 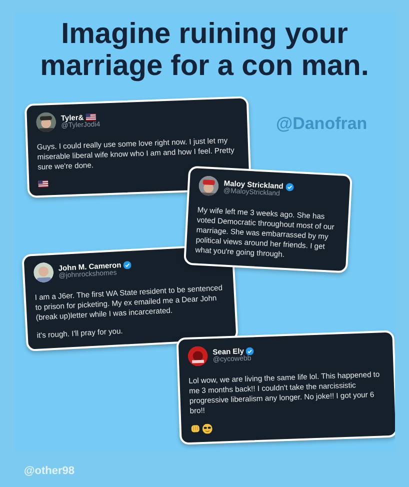 What do you see at coordinates (204, 50) in the screenshot?
I see `headline: Imagine ruining your marriage for a con man.` at bounding box center [204, 50].